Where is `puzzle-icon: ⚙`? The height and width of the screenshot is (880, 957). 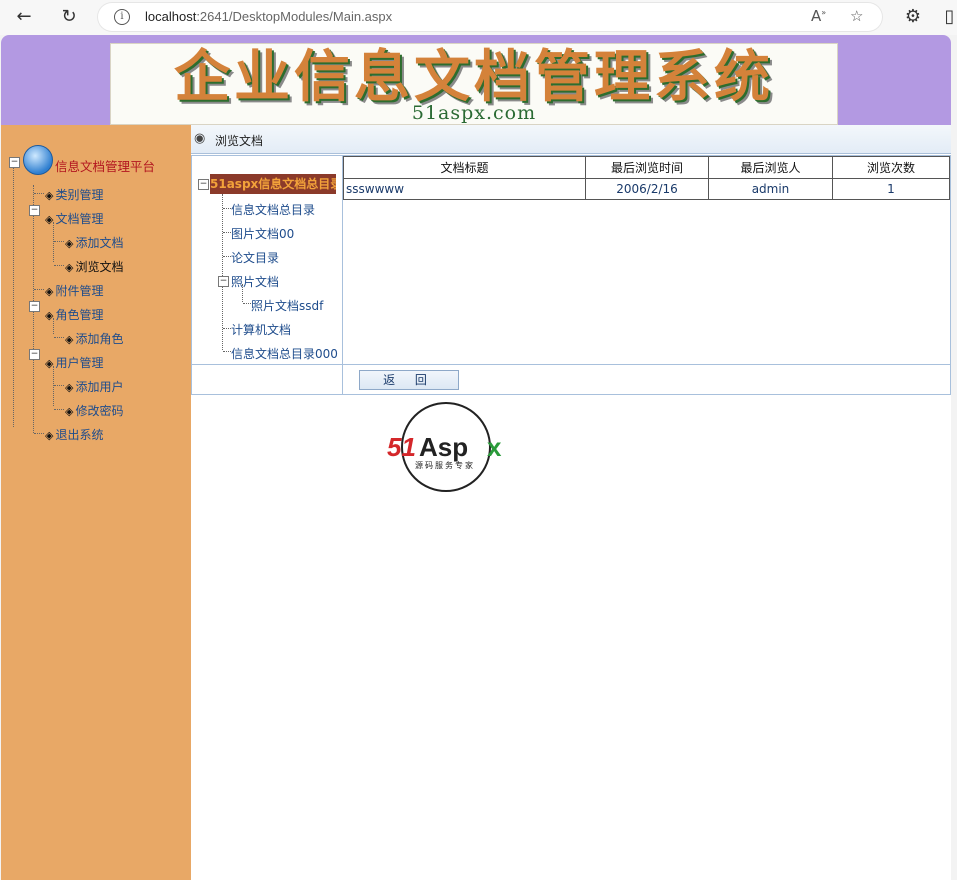
puzzle-icon: ⚙ is located at coordinates (913, 17).